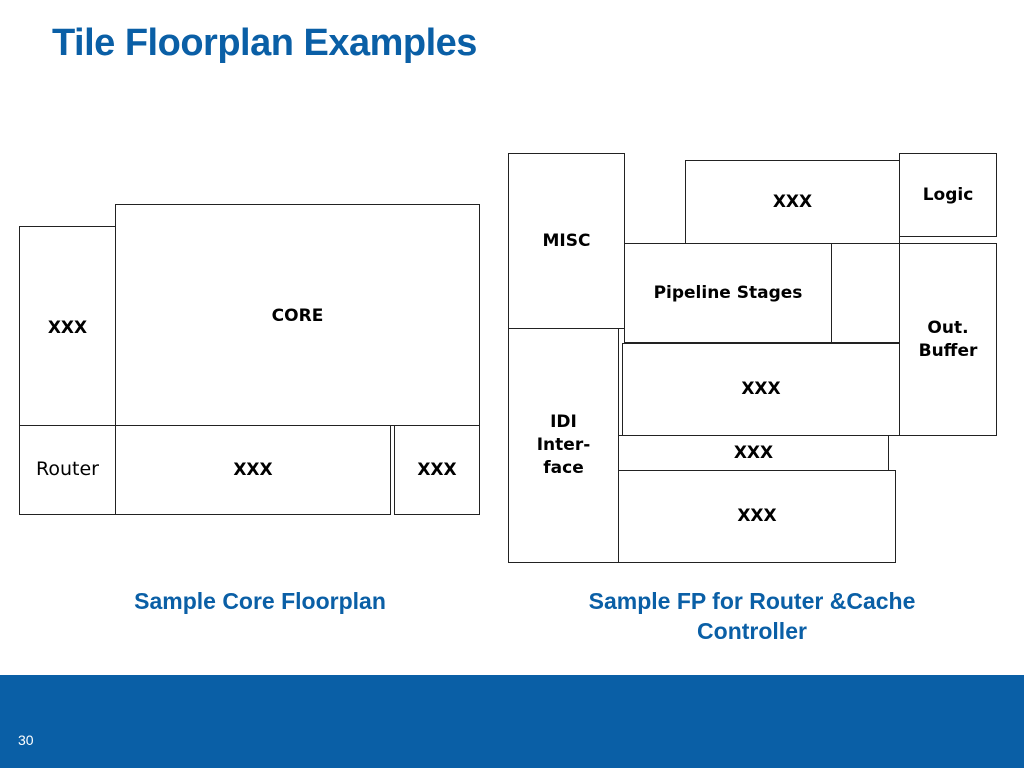 This screenshot has height=768, width=1024. Describe the element at coordinates (865, 293) in the screenshot. I see `pipeline-spacer-block` at that location.